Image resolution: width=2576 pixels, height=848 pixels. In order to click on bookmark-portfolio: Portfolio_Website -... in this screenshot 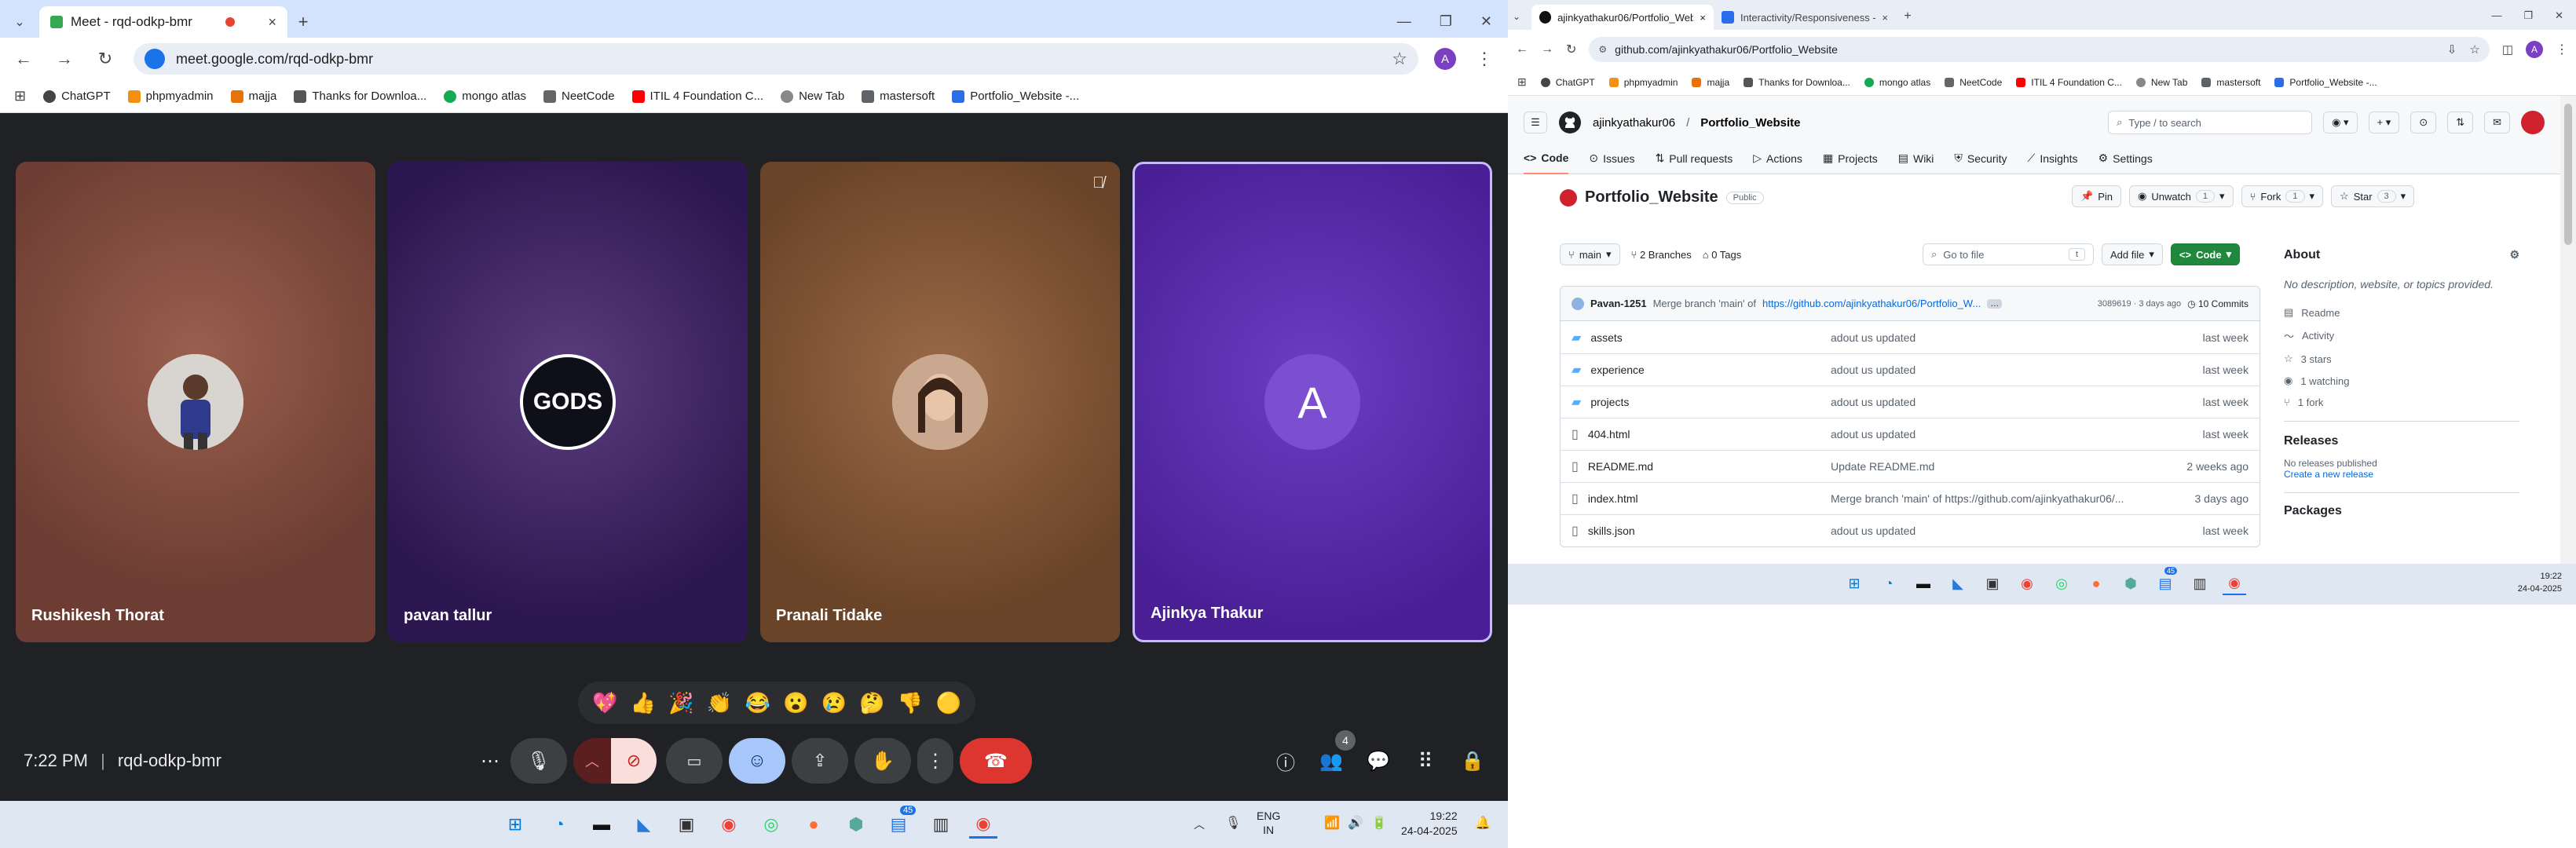, I will do `click(2326, 83)`.